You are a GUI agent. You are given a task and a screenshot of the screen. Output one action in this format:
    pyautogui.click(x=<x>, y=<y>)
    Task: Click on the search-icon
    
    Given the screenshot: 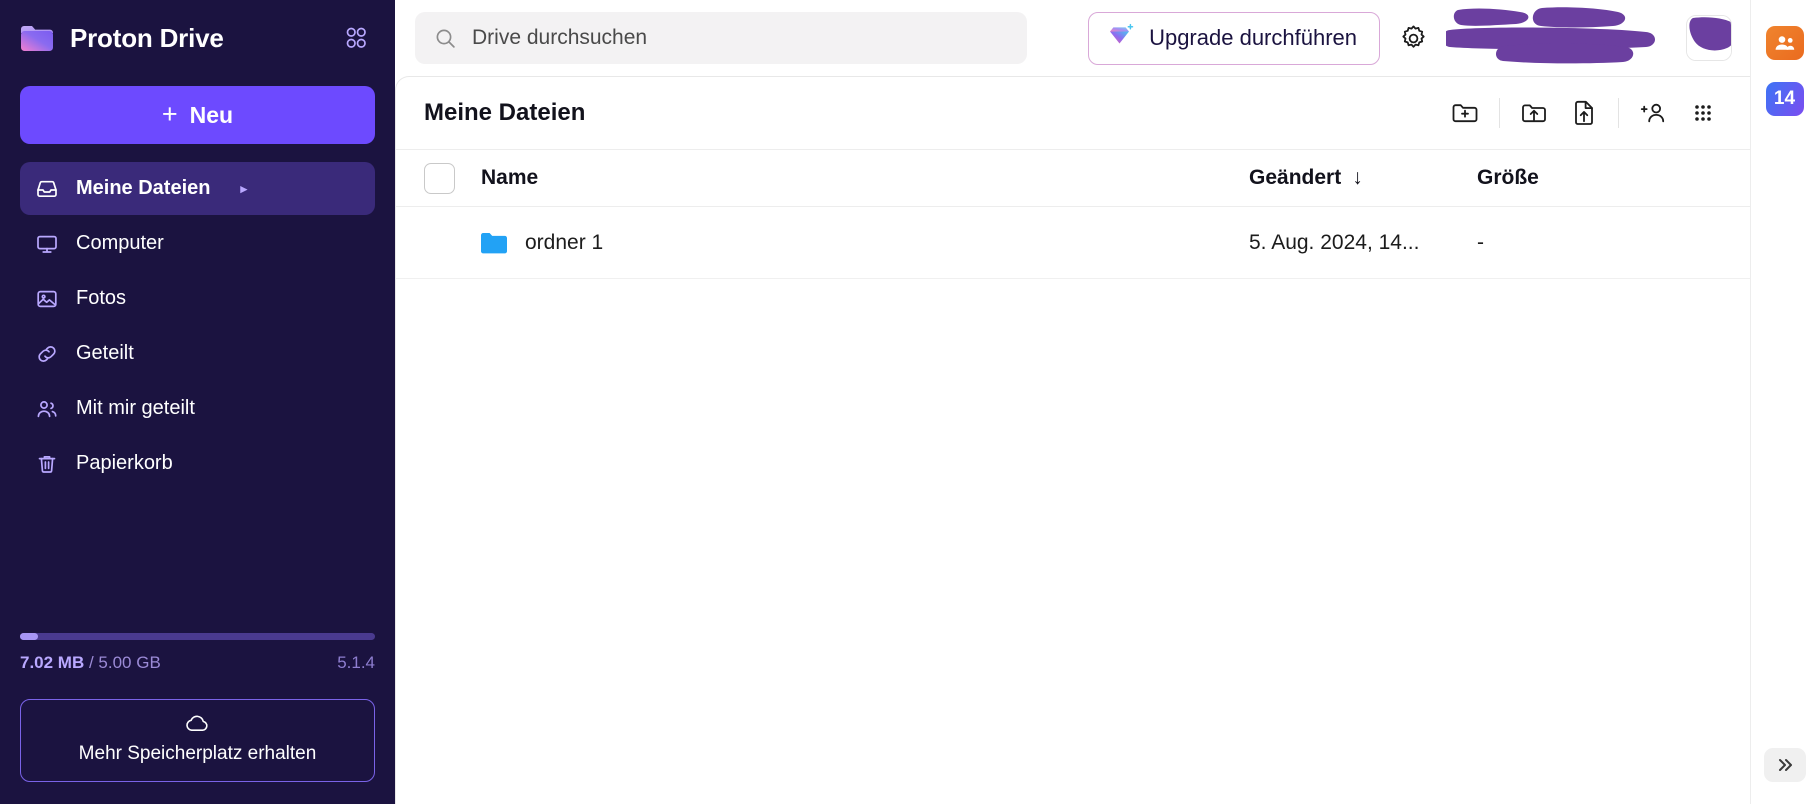 What is the action you would take?
    pyautogui.click(x=445, y=38)
    